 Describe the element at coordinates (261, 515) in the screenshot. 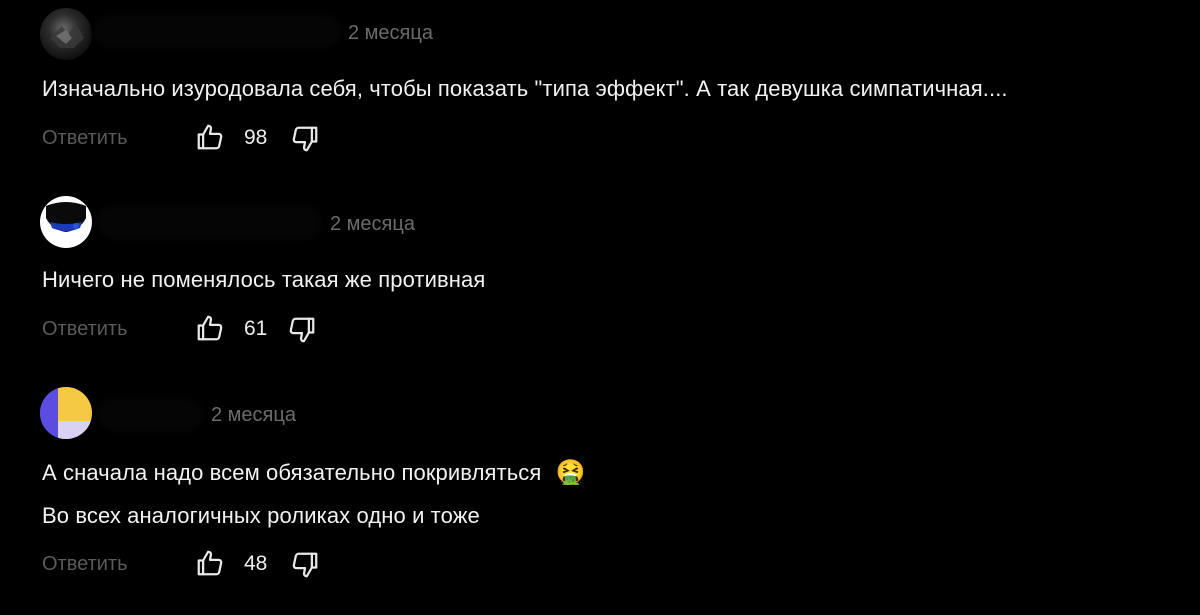

I see `comment-text: Во всех аналогичных роликах одно и тоже` at that location.